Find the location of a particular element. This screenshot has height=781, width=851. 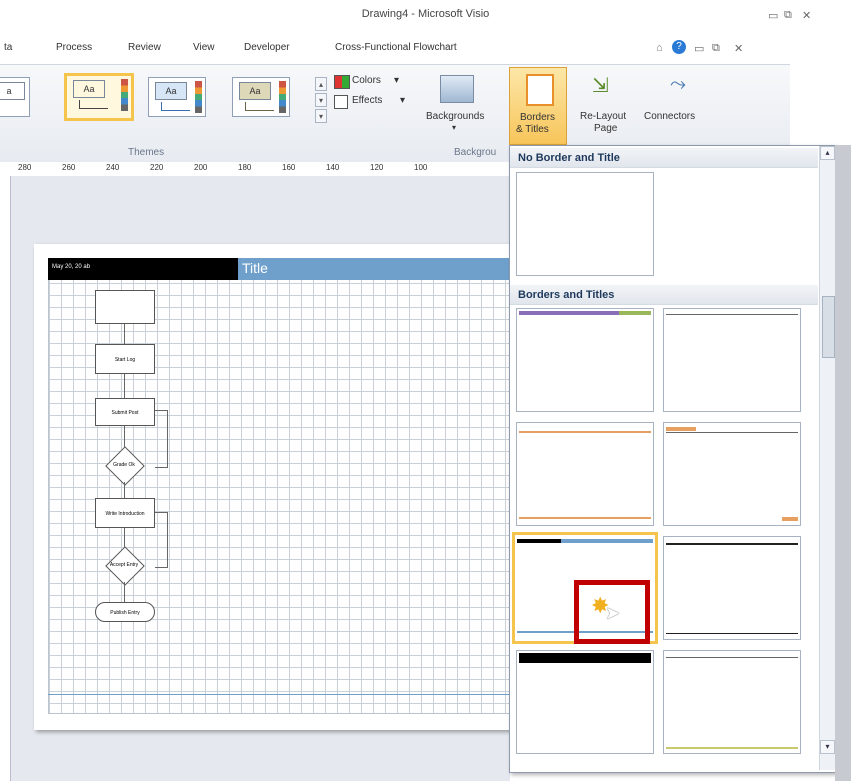

title-bar: Drawing4 - Microsoft Visio ▭ ⧉ ✕ is located at coordinates (425, 17).